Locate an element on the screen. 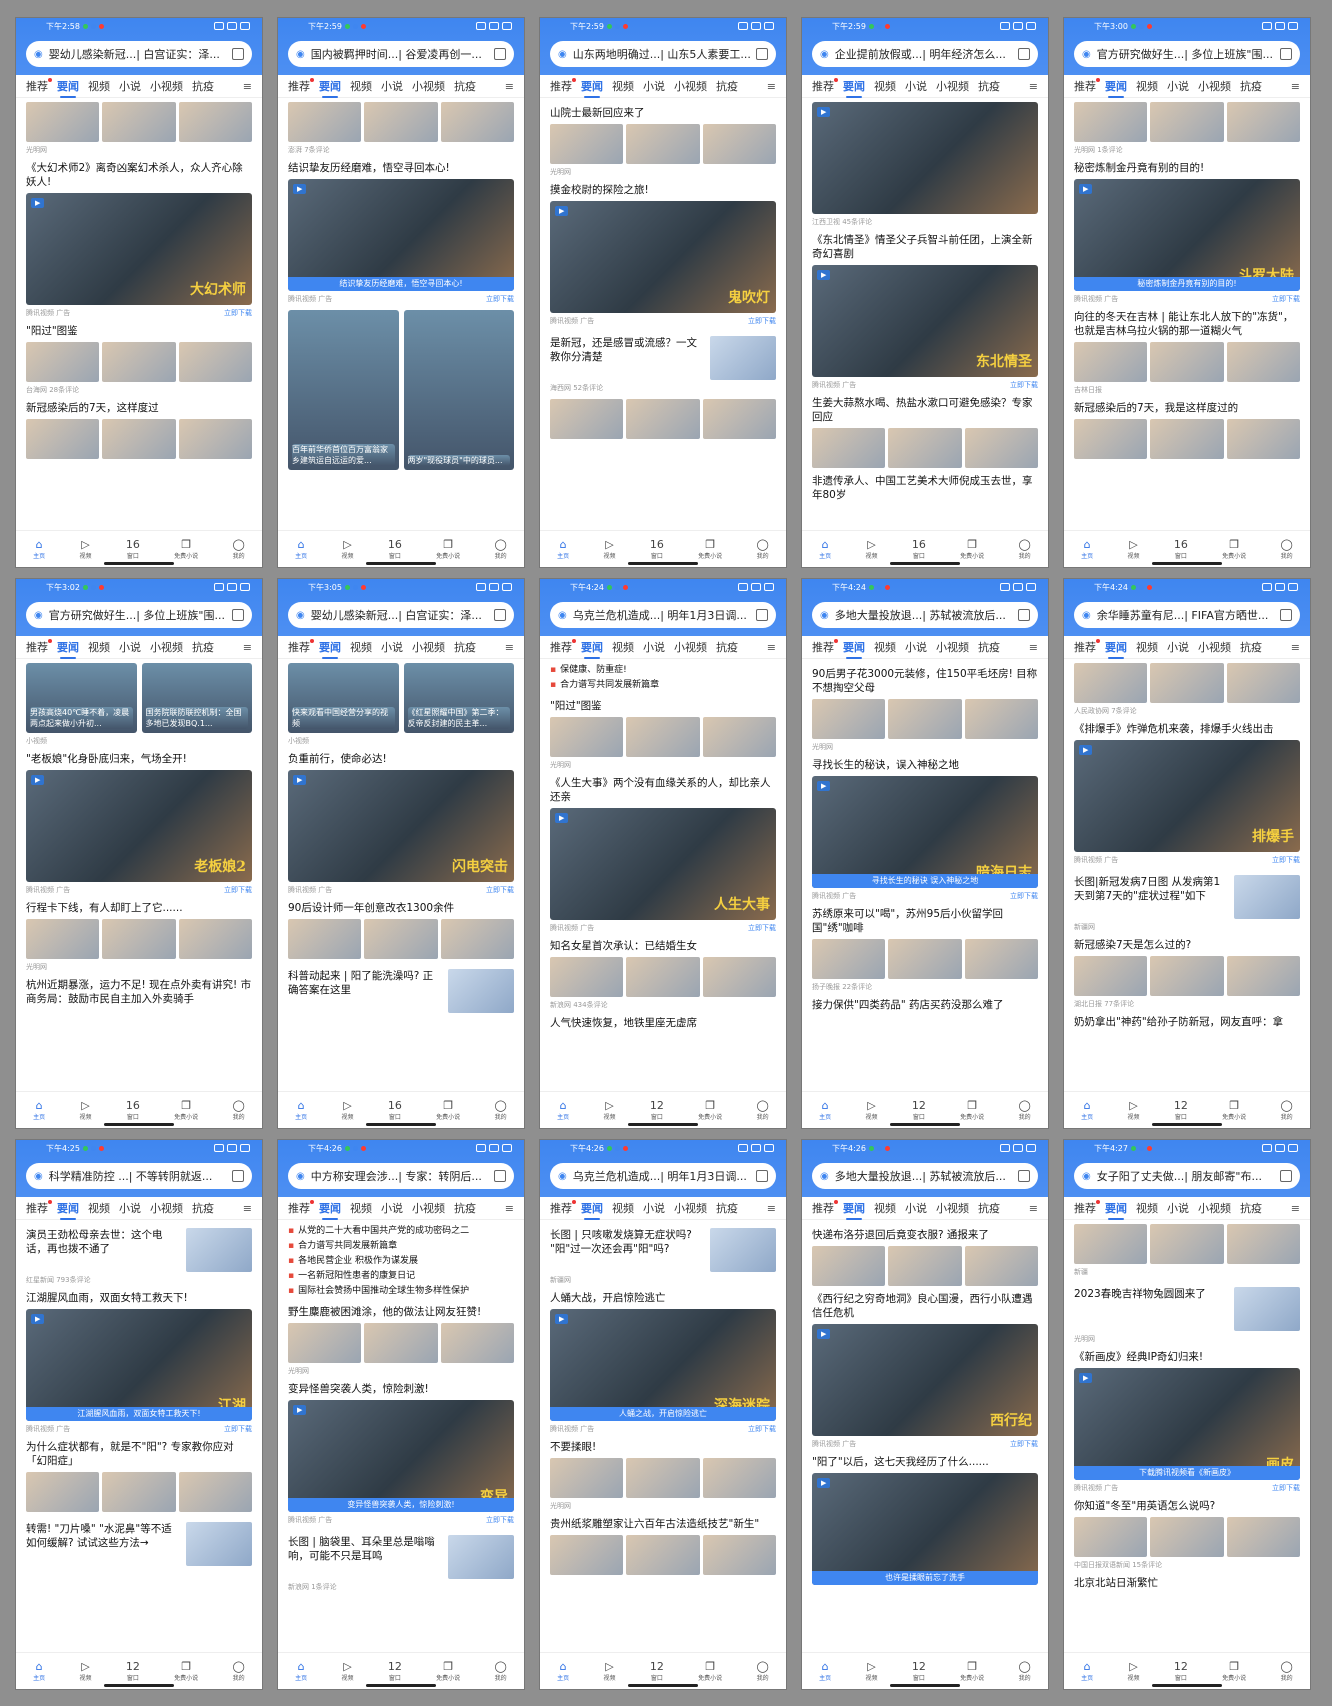 The image size is (1332, 1706). video-cover: ▶ 闪电突击 is located at coordinates (401, 826).